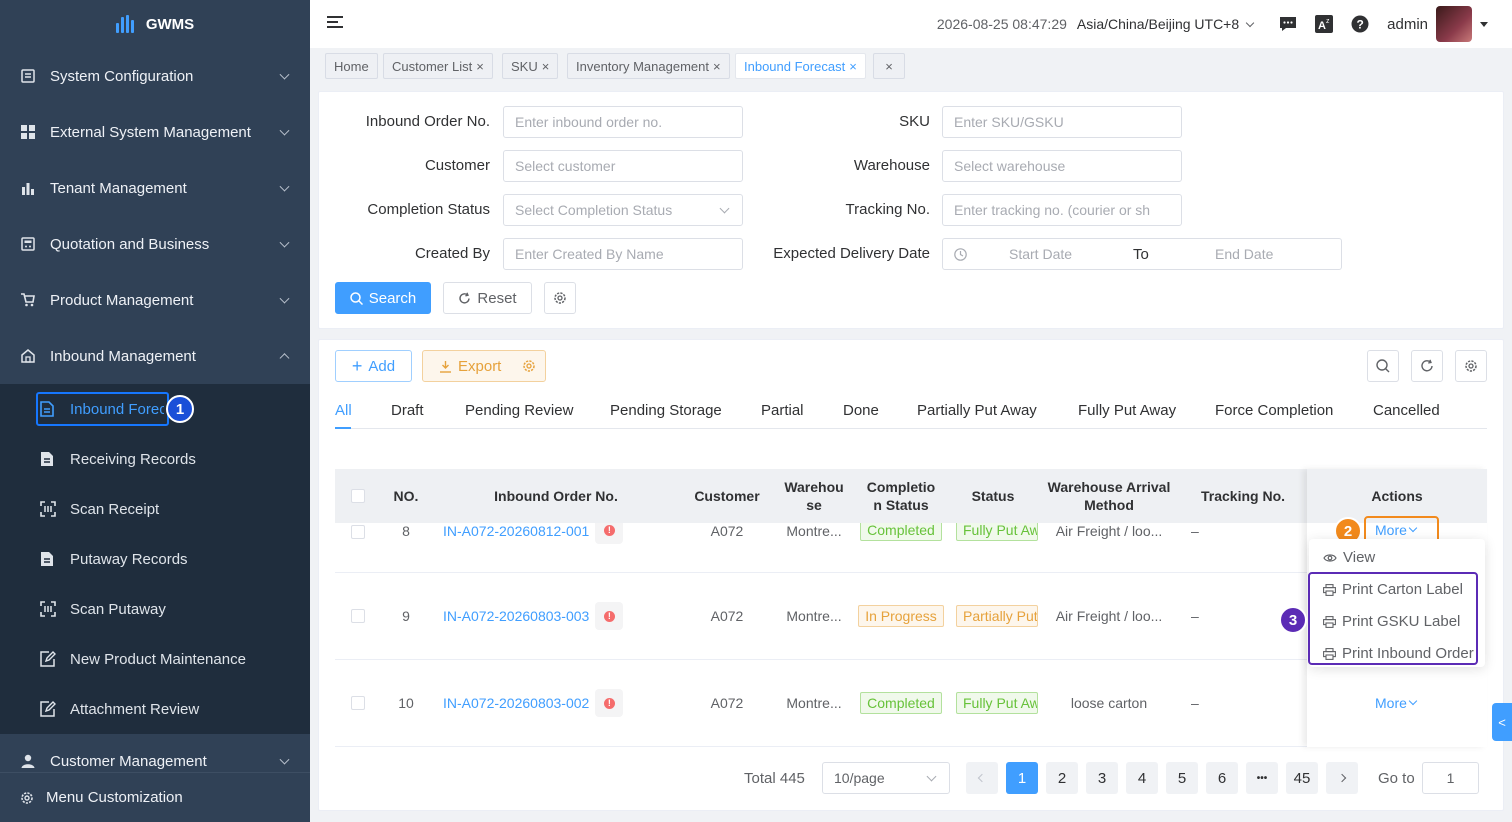  I want to click on tab-partially-put-away: Partially Put Away, so click(977, 410).